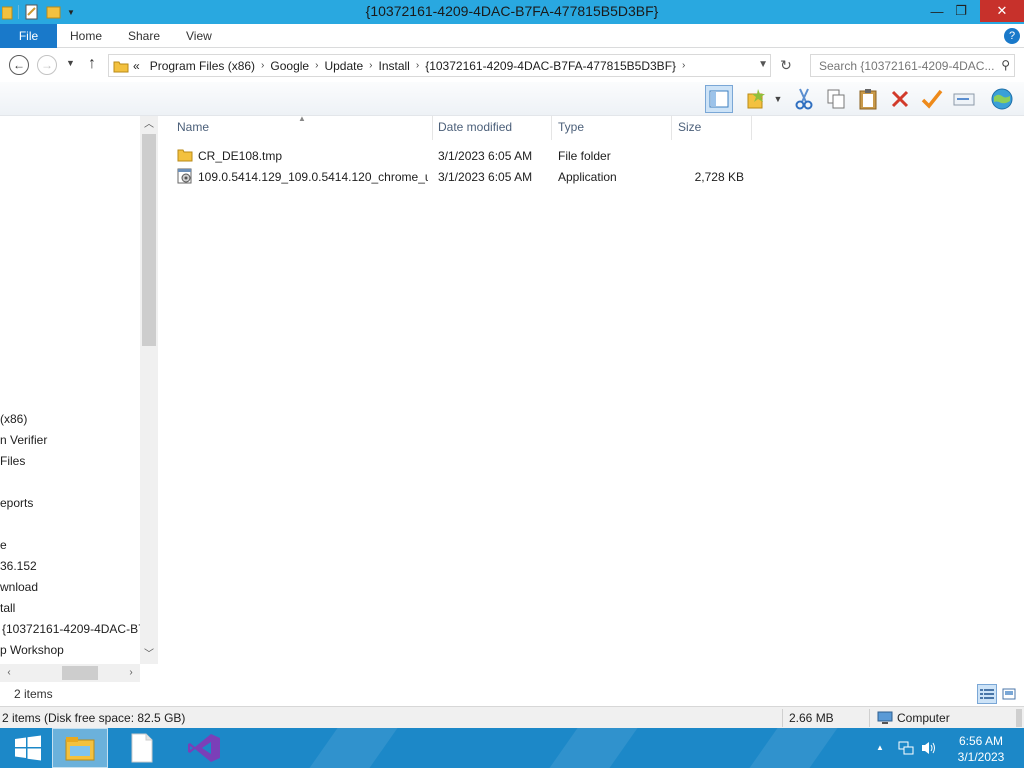 The image size is (1024, 768). What do you see at coordinates (70, 440) in the screenshot?
I see `nav-tree-item: n Verifier` at bounding box center [70, 440].